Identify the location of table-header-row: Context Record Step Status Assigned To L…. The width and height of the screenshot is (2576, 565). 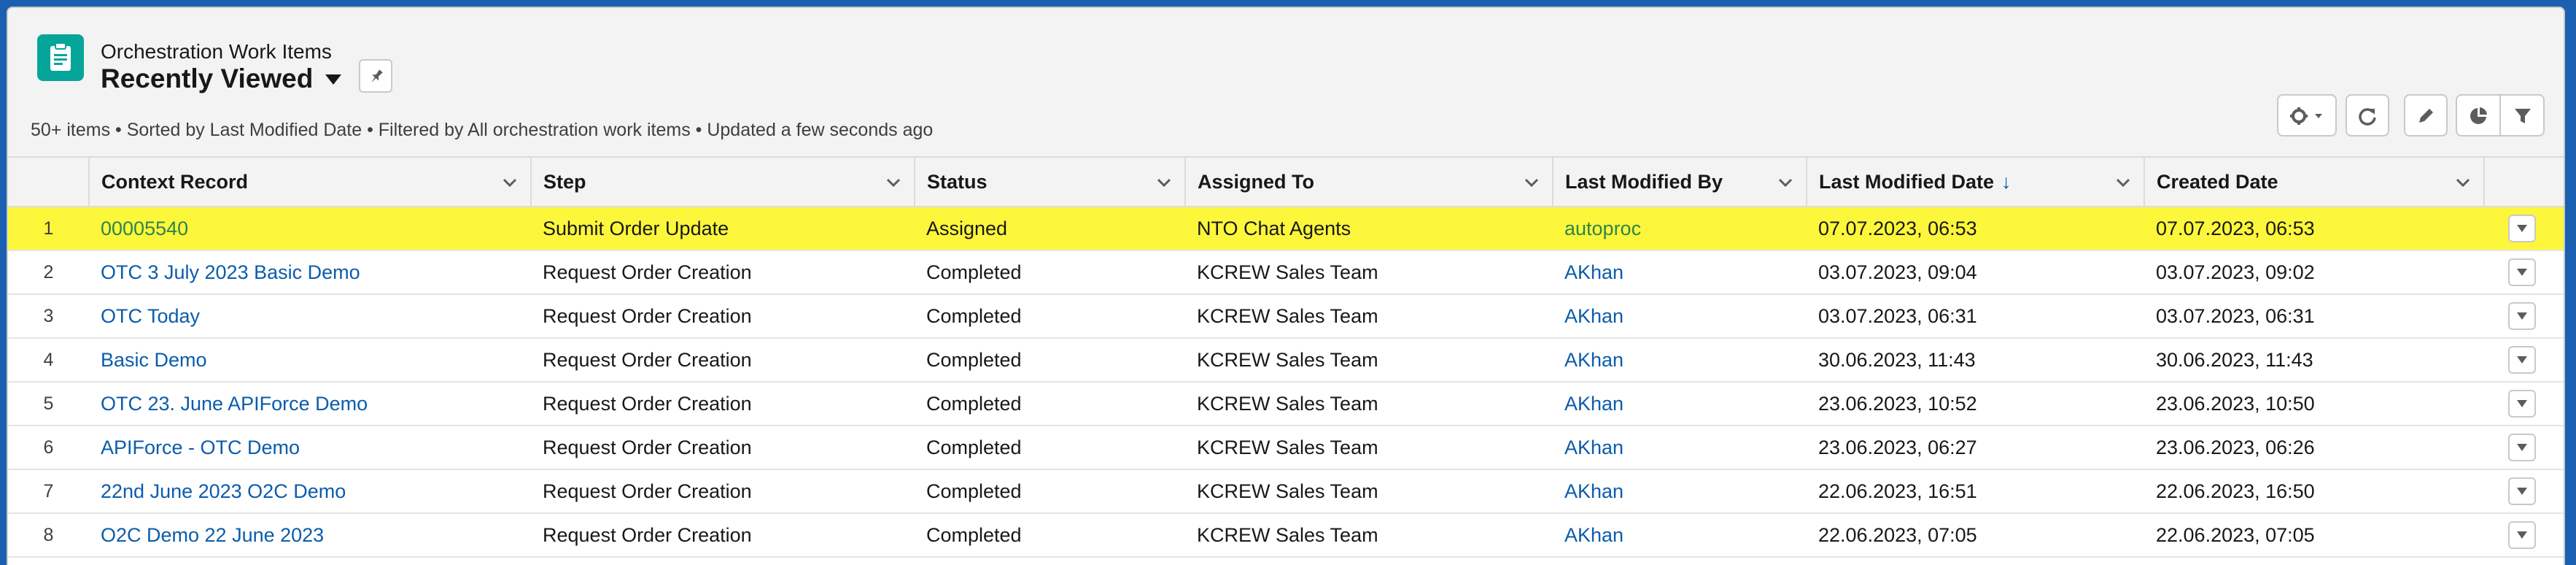
(1286, 182).